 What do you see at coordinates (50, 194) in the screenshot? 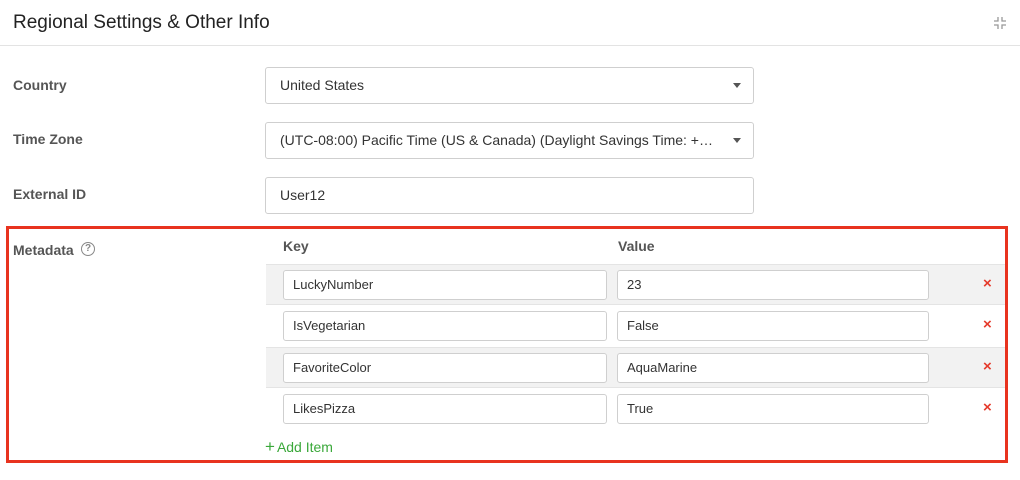
I see `external-id-label: External ID` at bounding box center [50, 194].